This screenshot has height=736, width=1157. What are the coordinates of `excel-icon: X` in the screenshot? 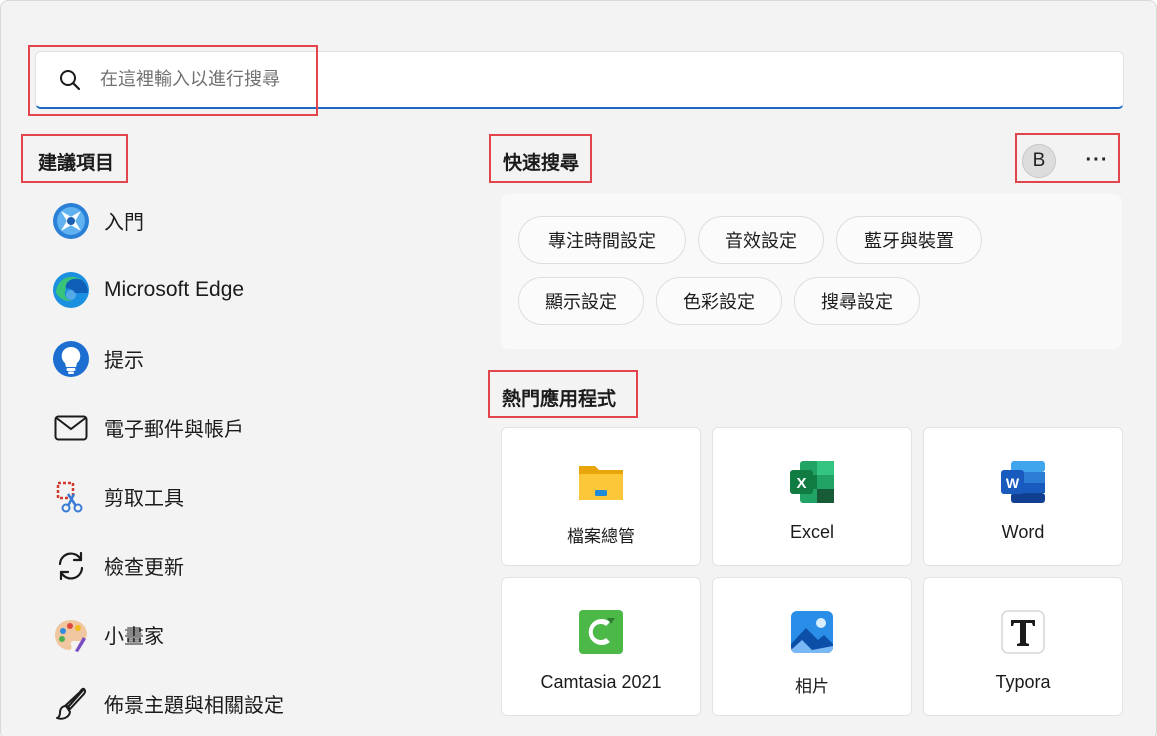 It's located at (812, 482).